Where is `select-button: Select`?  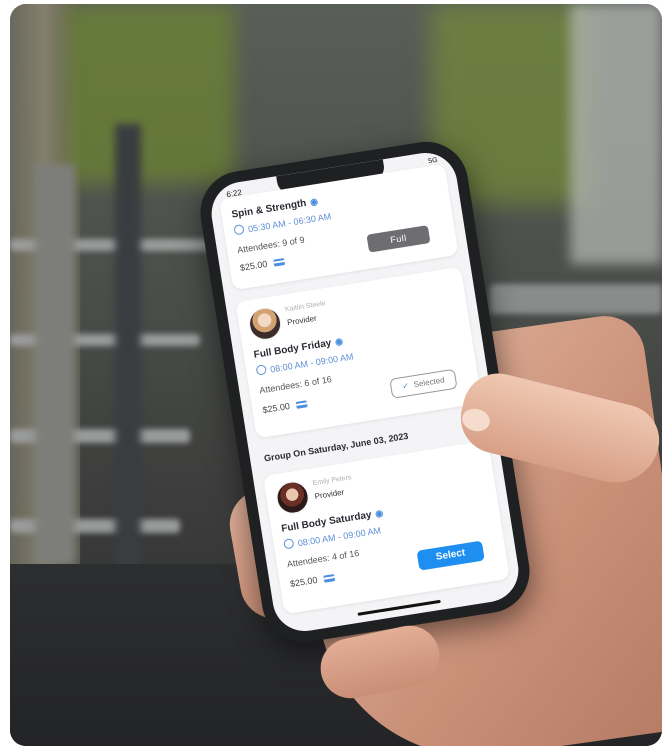 select-button: Select is located at coordinates (450, 555).